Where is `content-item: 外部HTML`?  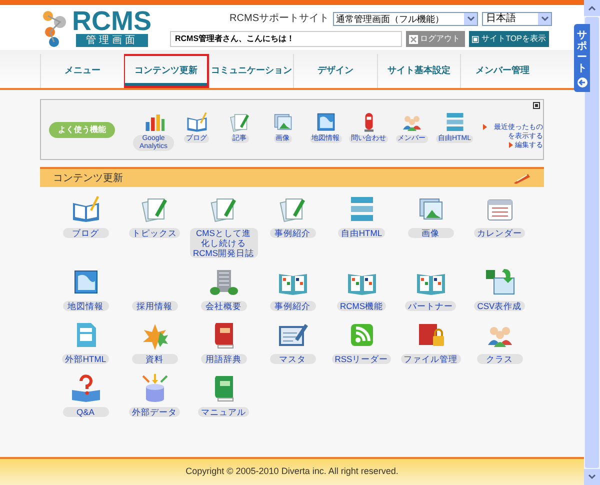
content-item: 外部HTML is located at coordinates (85, 341).